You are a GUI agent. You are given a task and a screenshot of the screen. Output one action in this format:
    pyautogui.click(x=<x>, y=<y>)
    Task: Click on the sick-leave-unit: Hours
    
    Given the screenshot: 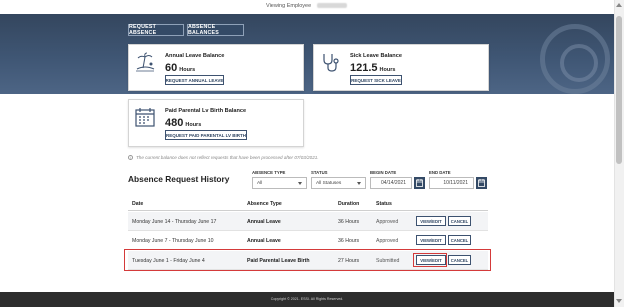 What is the action you would take?
    pyautogui.click(x=387, y=70)
    